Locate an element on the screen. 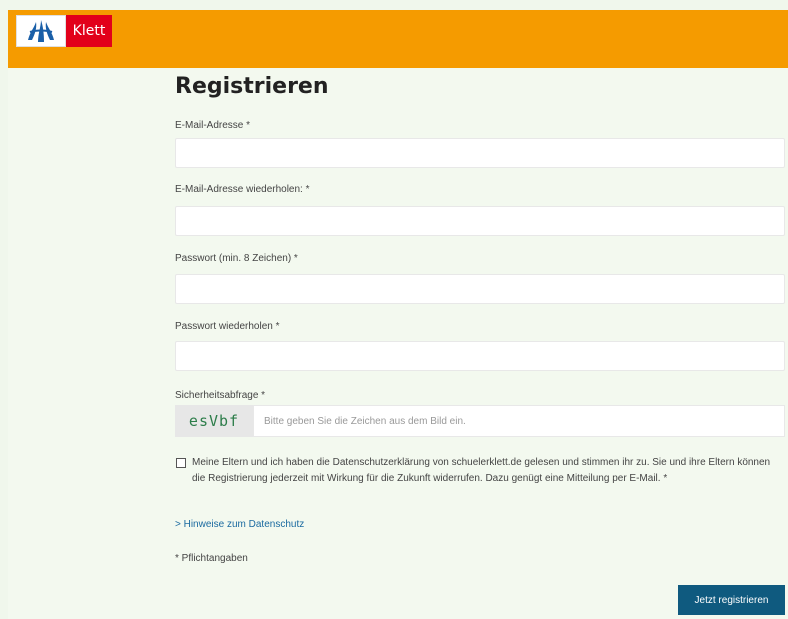  password-repeat-field is located at coordinates (480, 356).